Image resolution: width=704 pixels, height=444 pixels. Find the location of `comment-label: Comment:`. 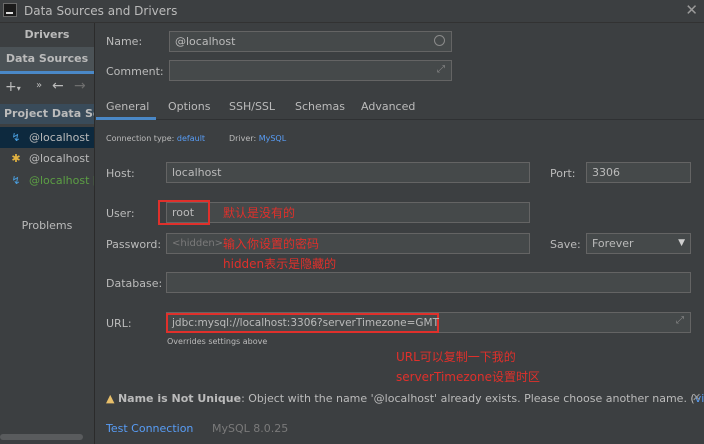

comment-label: Comment: is located at coordinates (135, 71).